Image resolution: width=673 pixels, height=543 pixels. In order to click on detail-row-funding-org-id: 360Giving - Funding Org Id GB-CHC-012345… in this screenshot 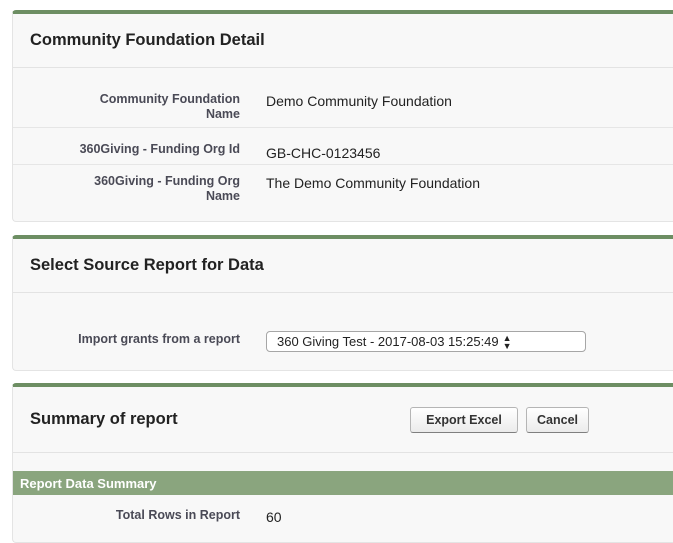, I will do `click(343, 151)`.